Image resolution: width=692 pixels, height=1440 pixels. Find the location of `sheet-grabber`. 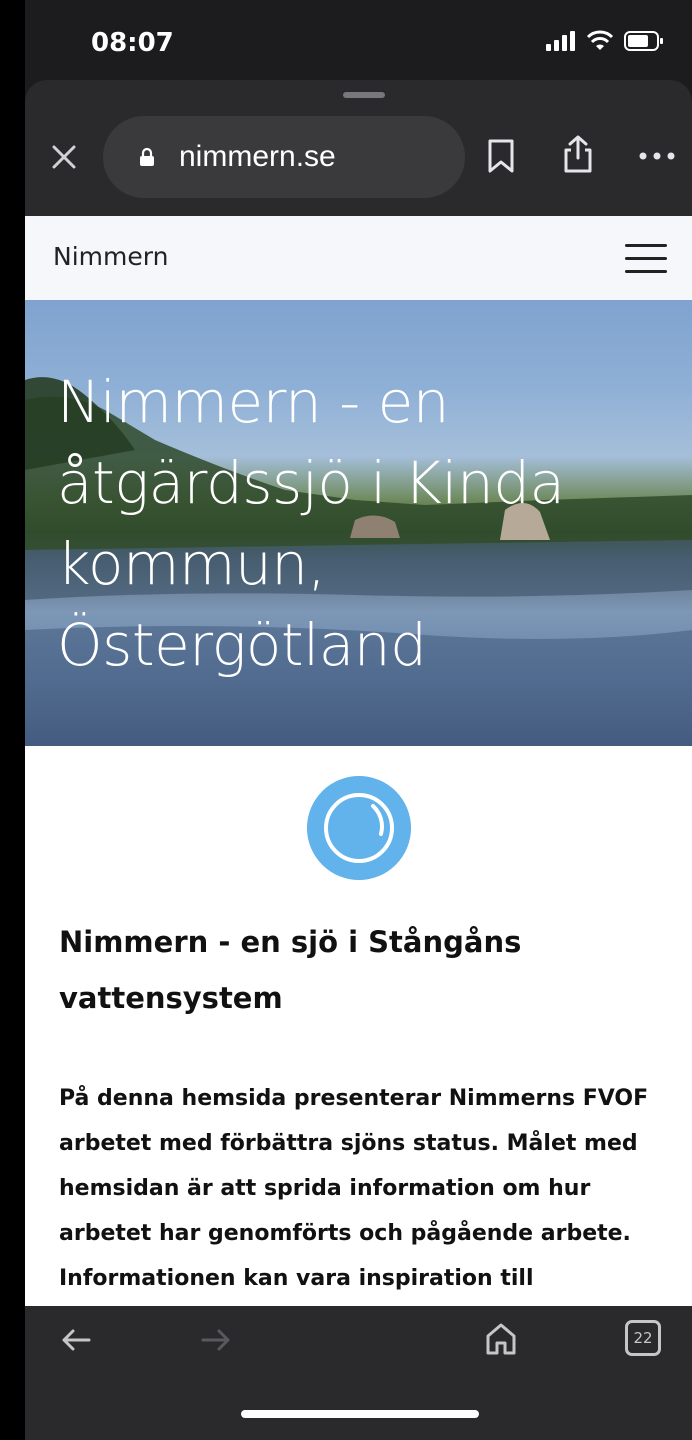

sheet-grabber is located at coordinates (364, 95).